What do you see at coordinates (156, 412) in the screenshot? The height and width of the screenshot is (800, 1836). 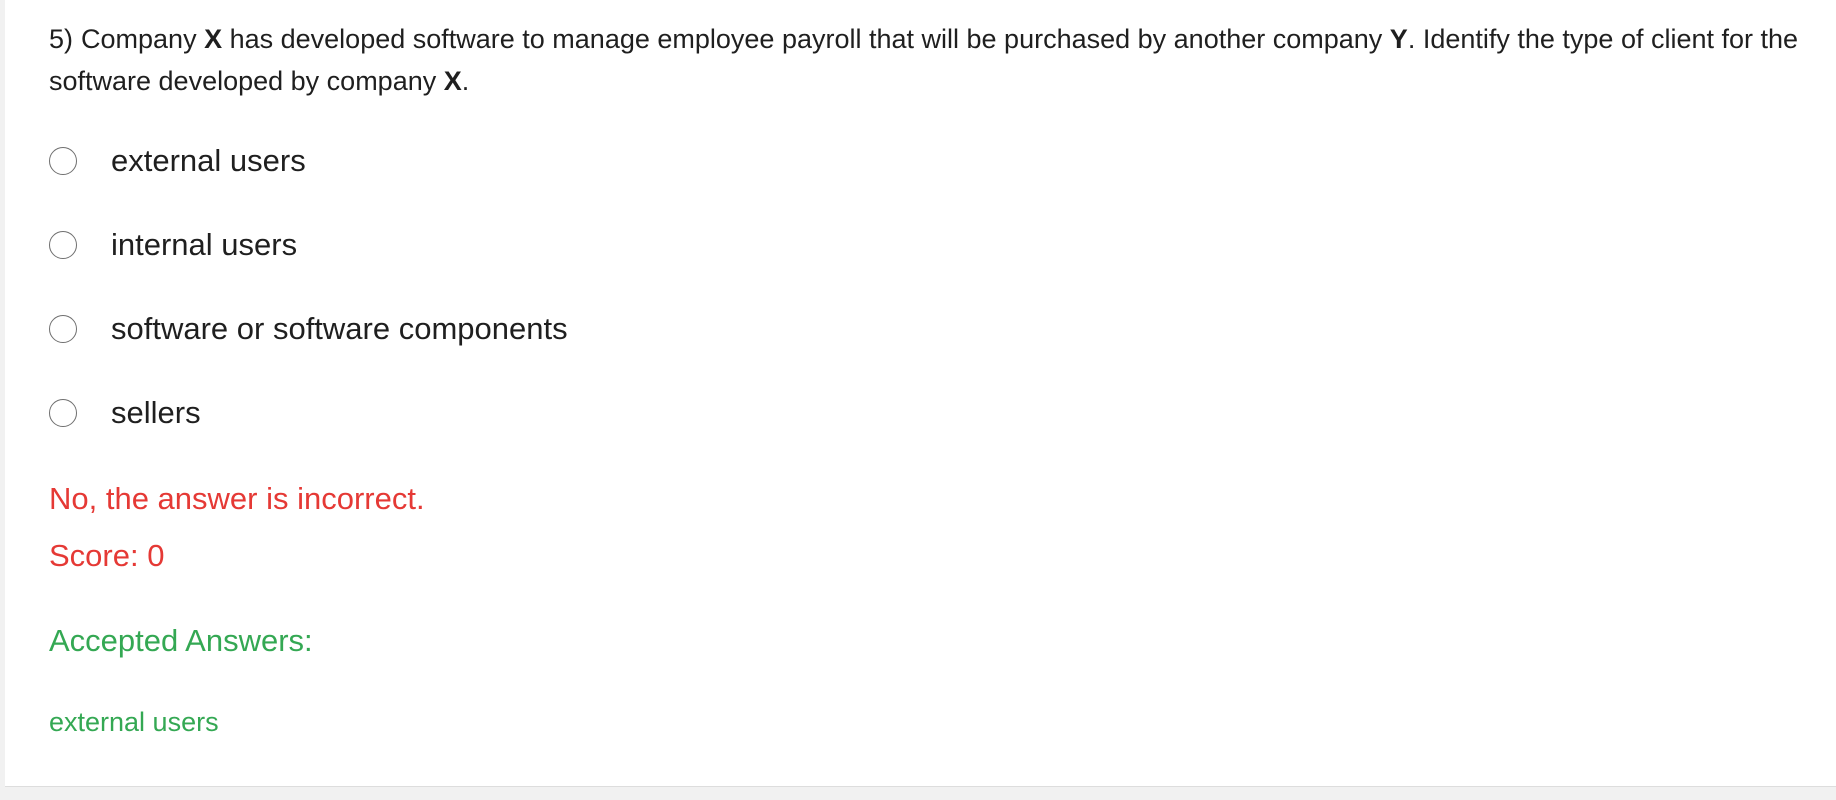 I see `option-label: sellers` at bounding box center [156, 412].